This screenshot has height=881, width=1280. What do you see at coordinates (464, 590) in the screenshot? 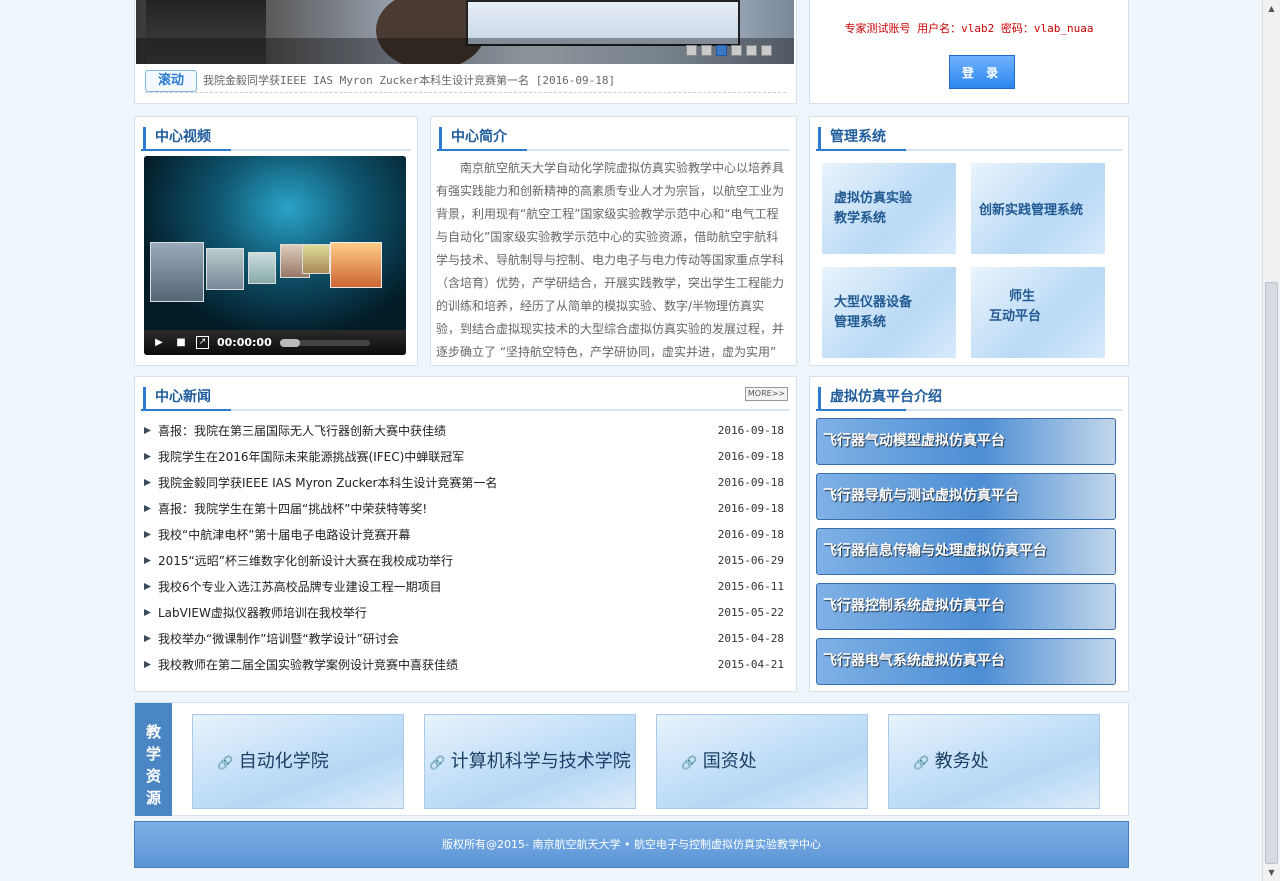
I see `news-item: 我校6个专业入选江苏高校品牌专业建设工程一期项目 2015-06-11` at bounding box center [464, 590].